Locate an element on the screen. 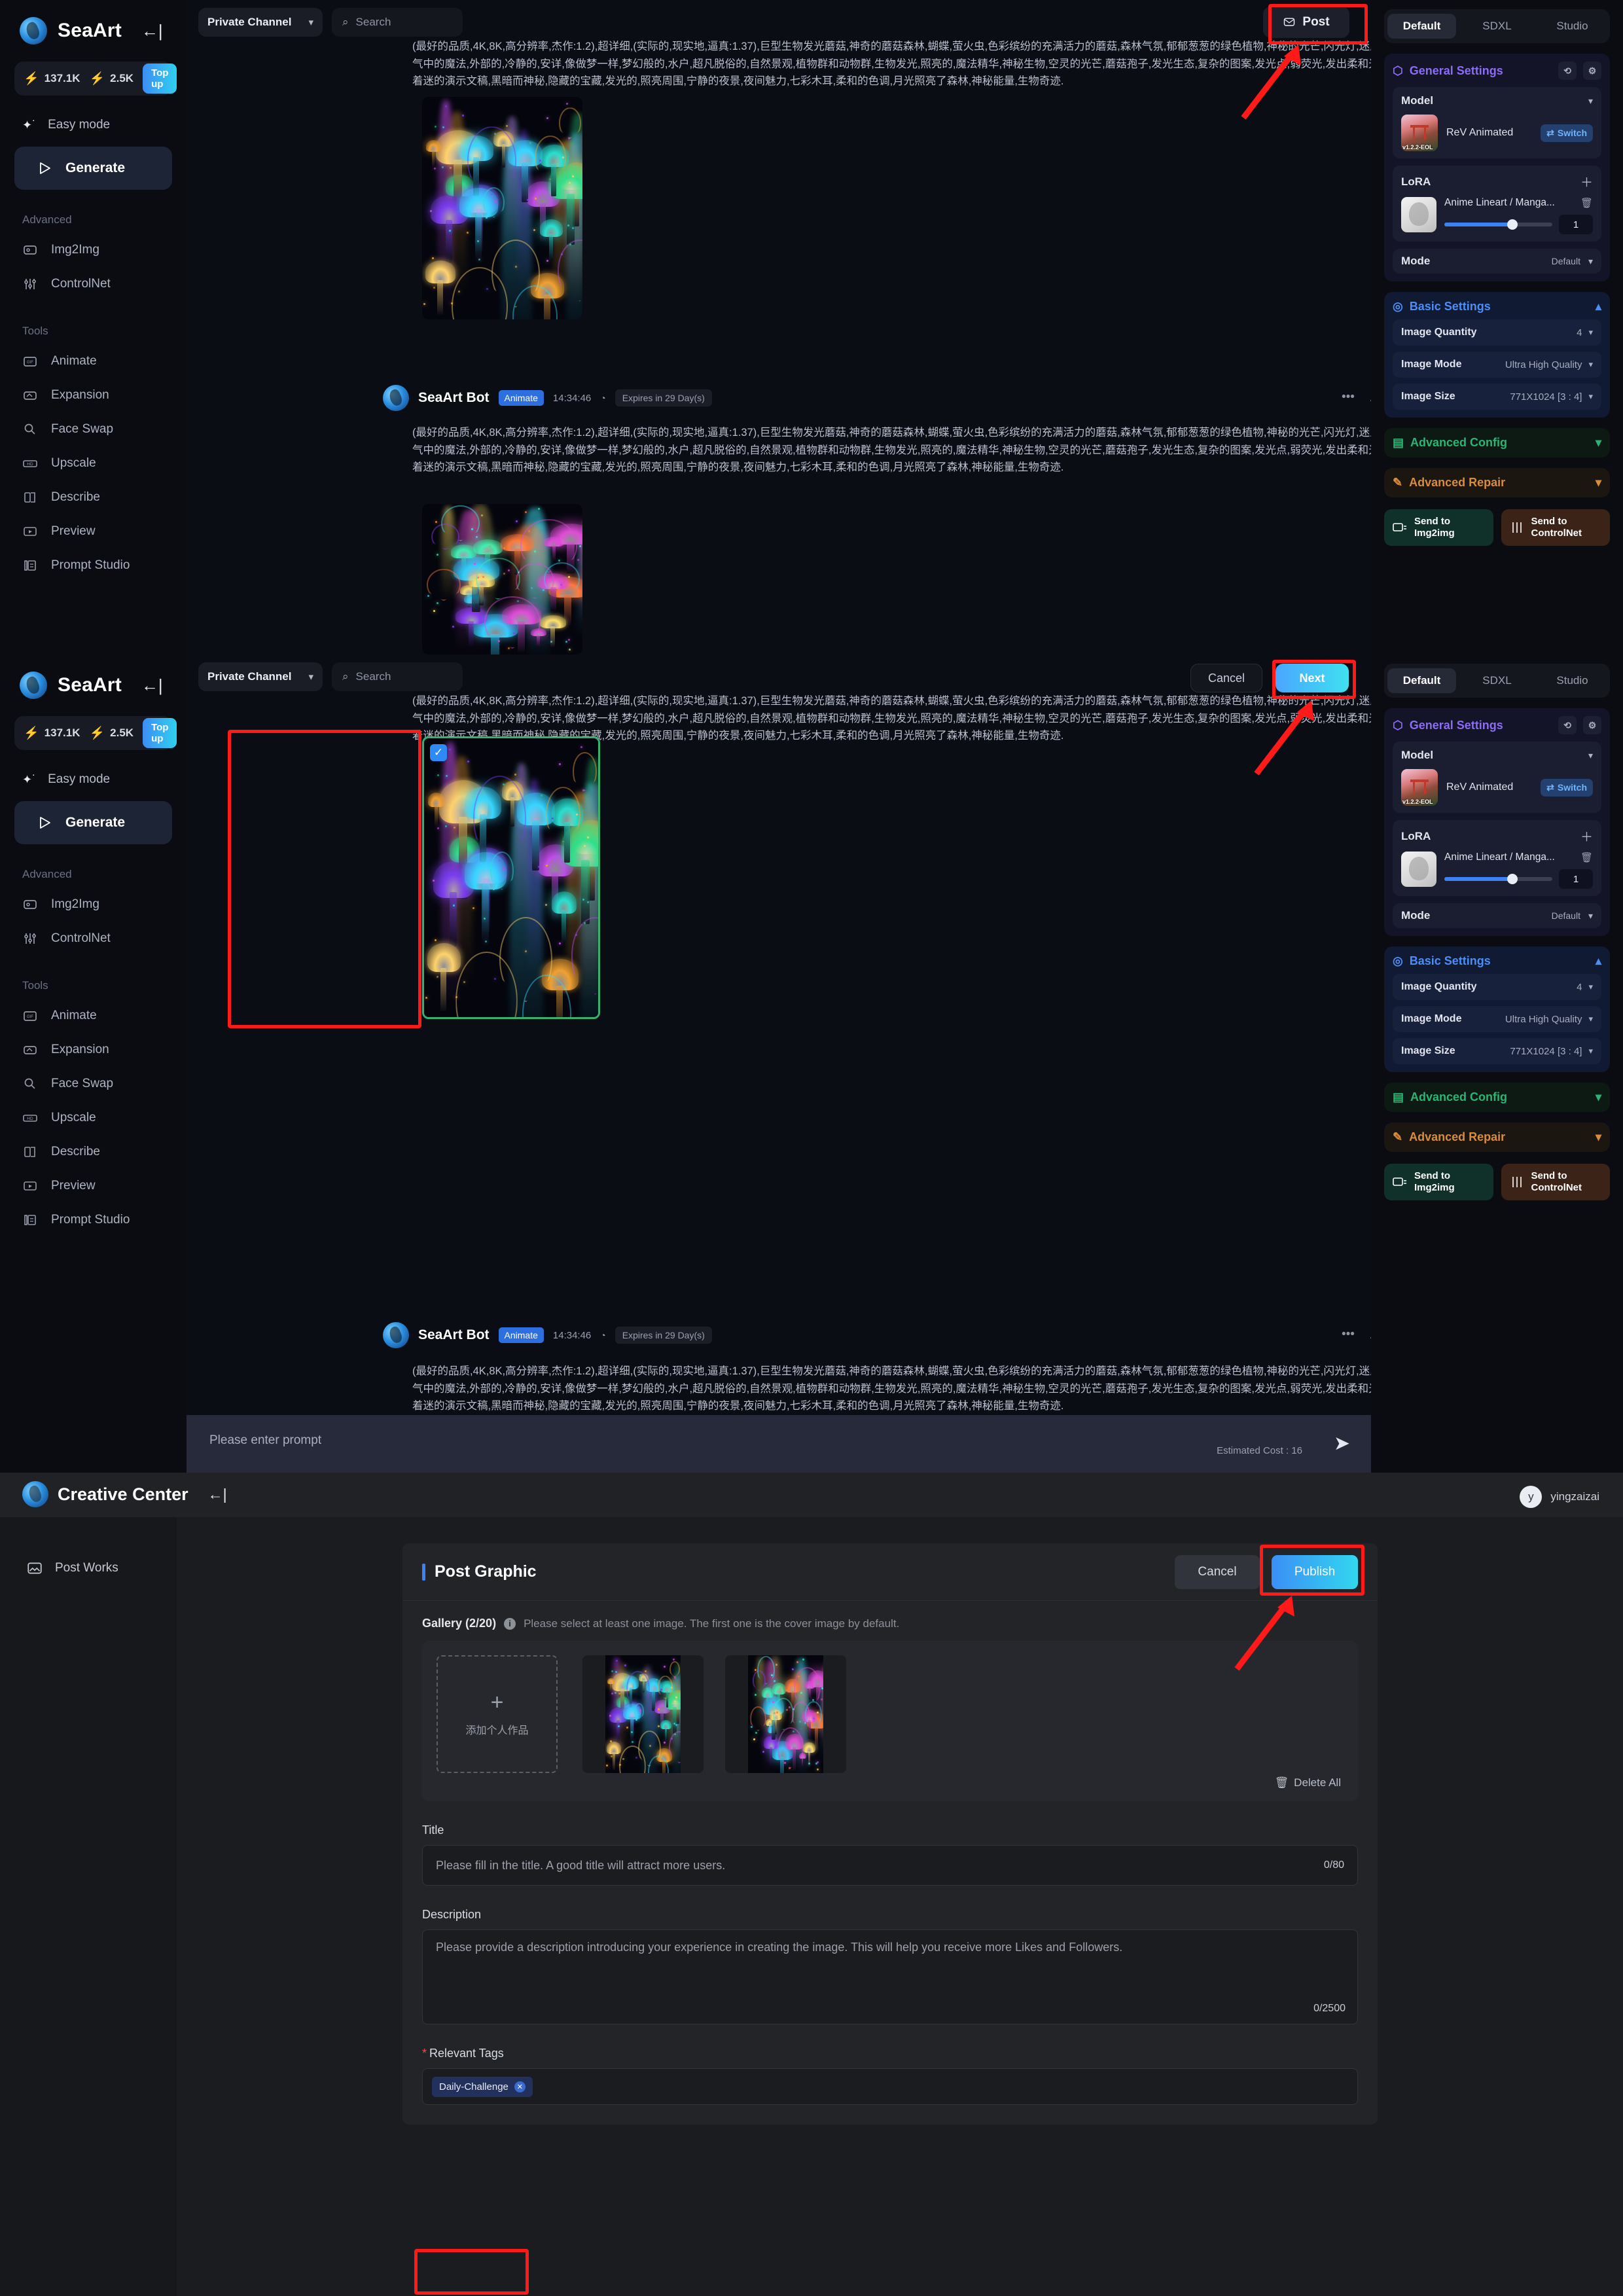 The image size is (1623, 2296). send-icon: ➤ is located at coordinates (1342, 1443).